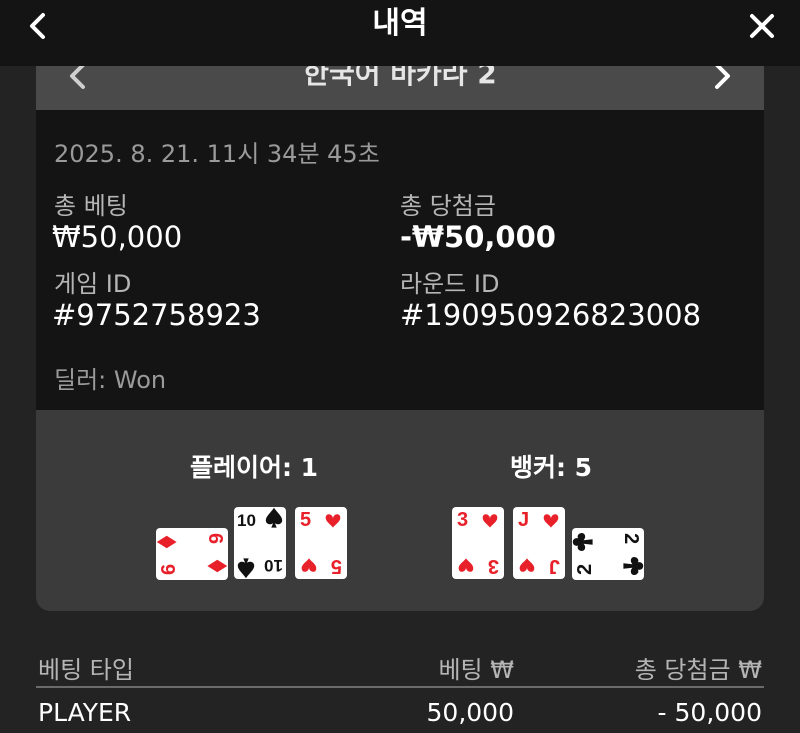 This screenshot has height=733, width=800. I want to click on close-button, so click(762, 26).